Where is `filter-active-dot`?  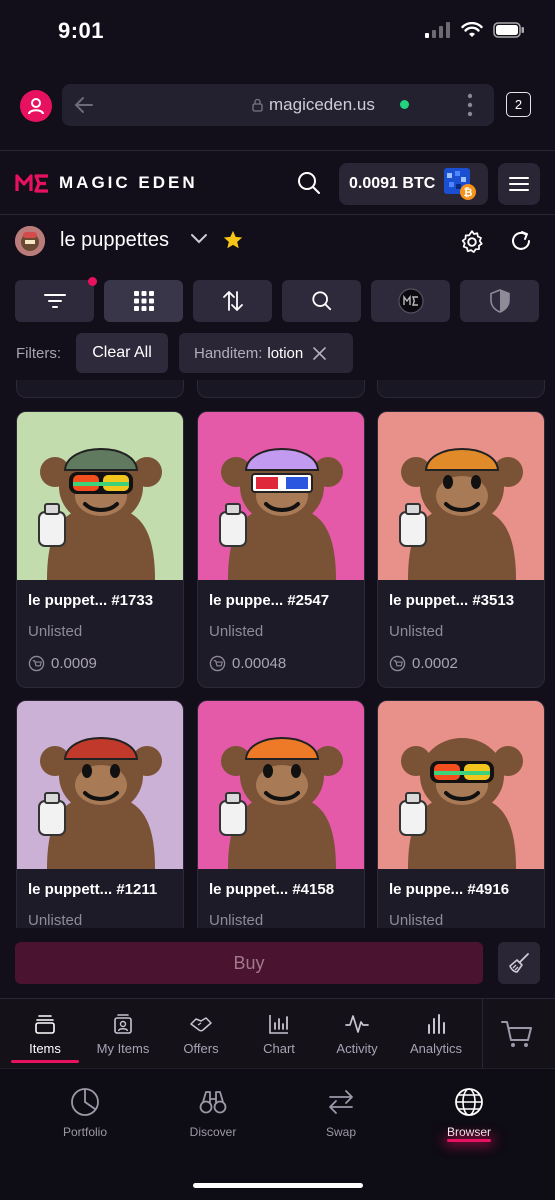 filter-active-dot is located at coordinates (92, 281).